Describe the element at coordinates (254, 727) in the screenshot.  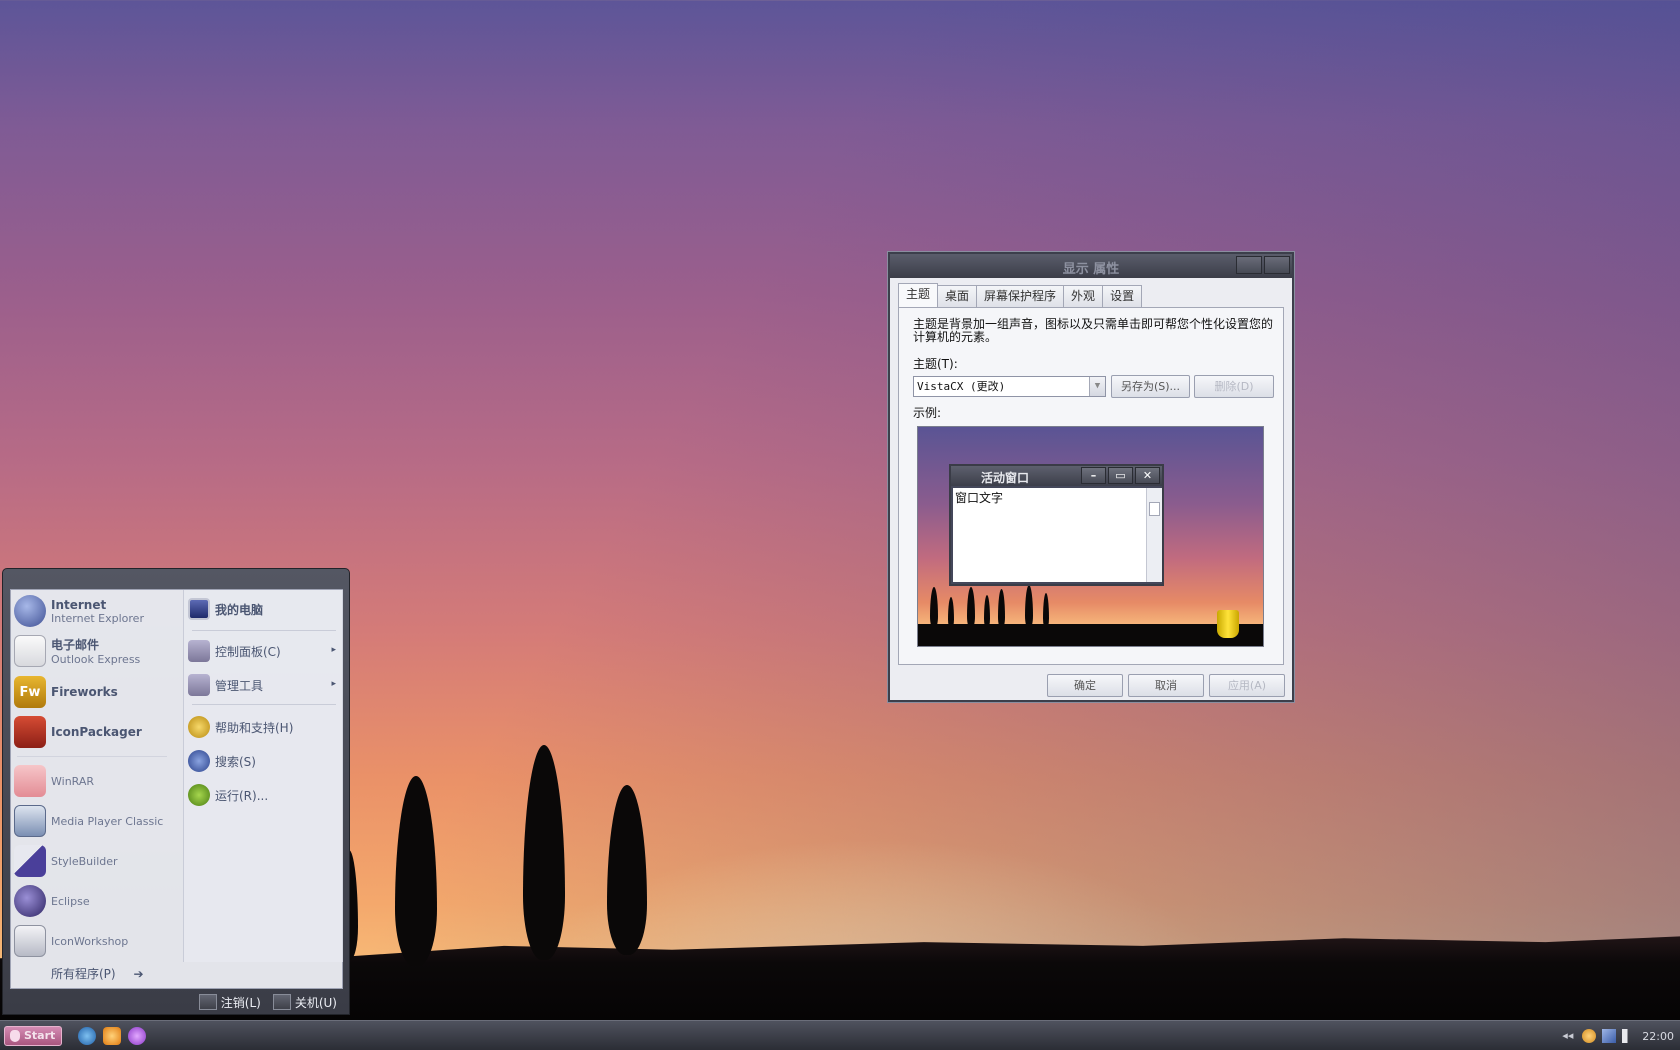
I see `place-label: 帮助和支持(H)` at that location.